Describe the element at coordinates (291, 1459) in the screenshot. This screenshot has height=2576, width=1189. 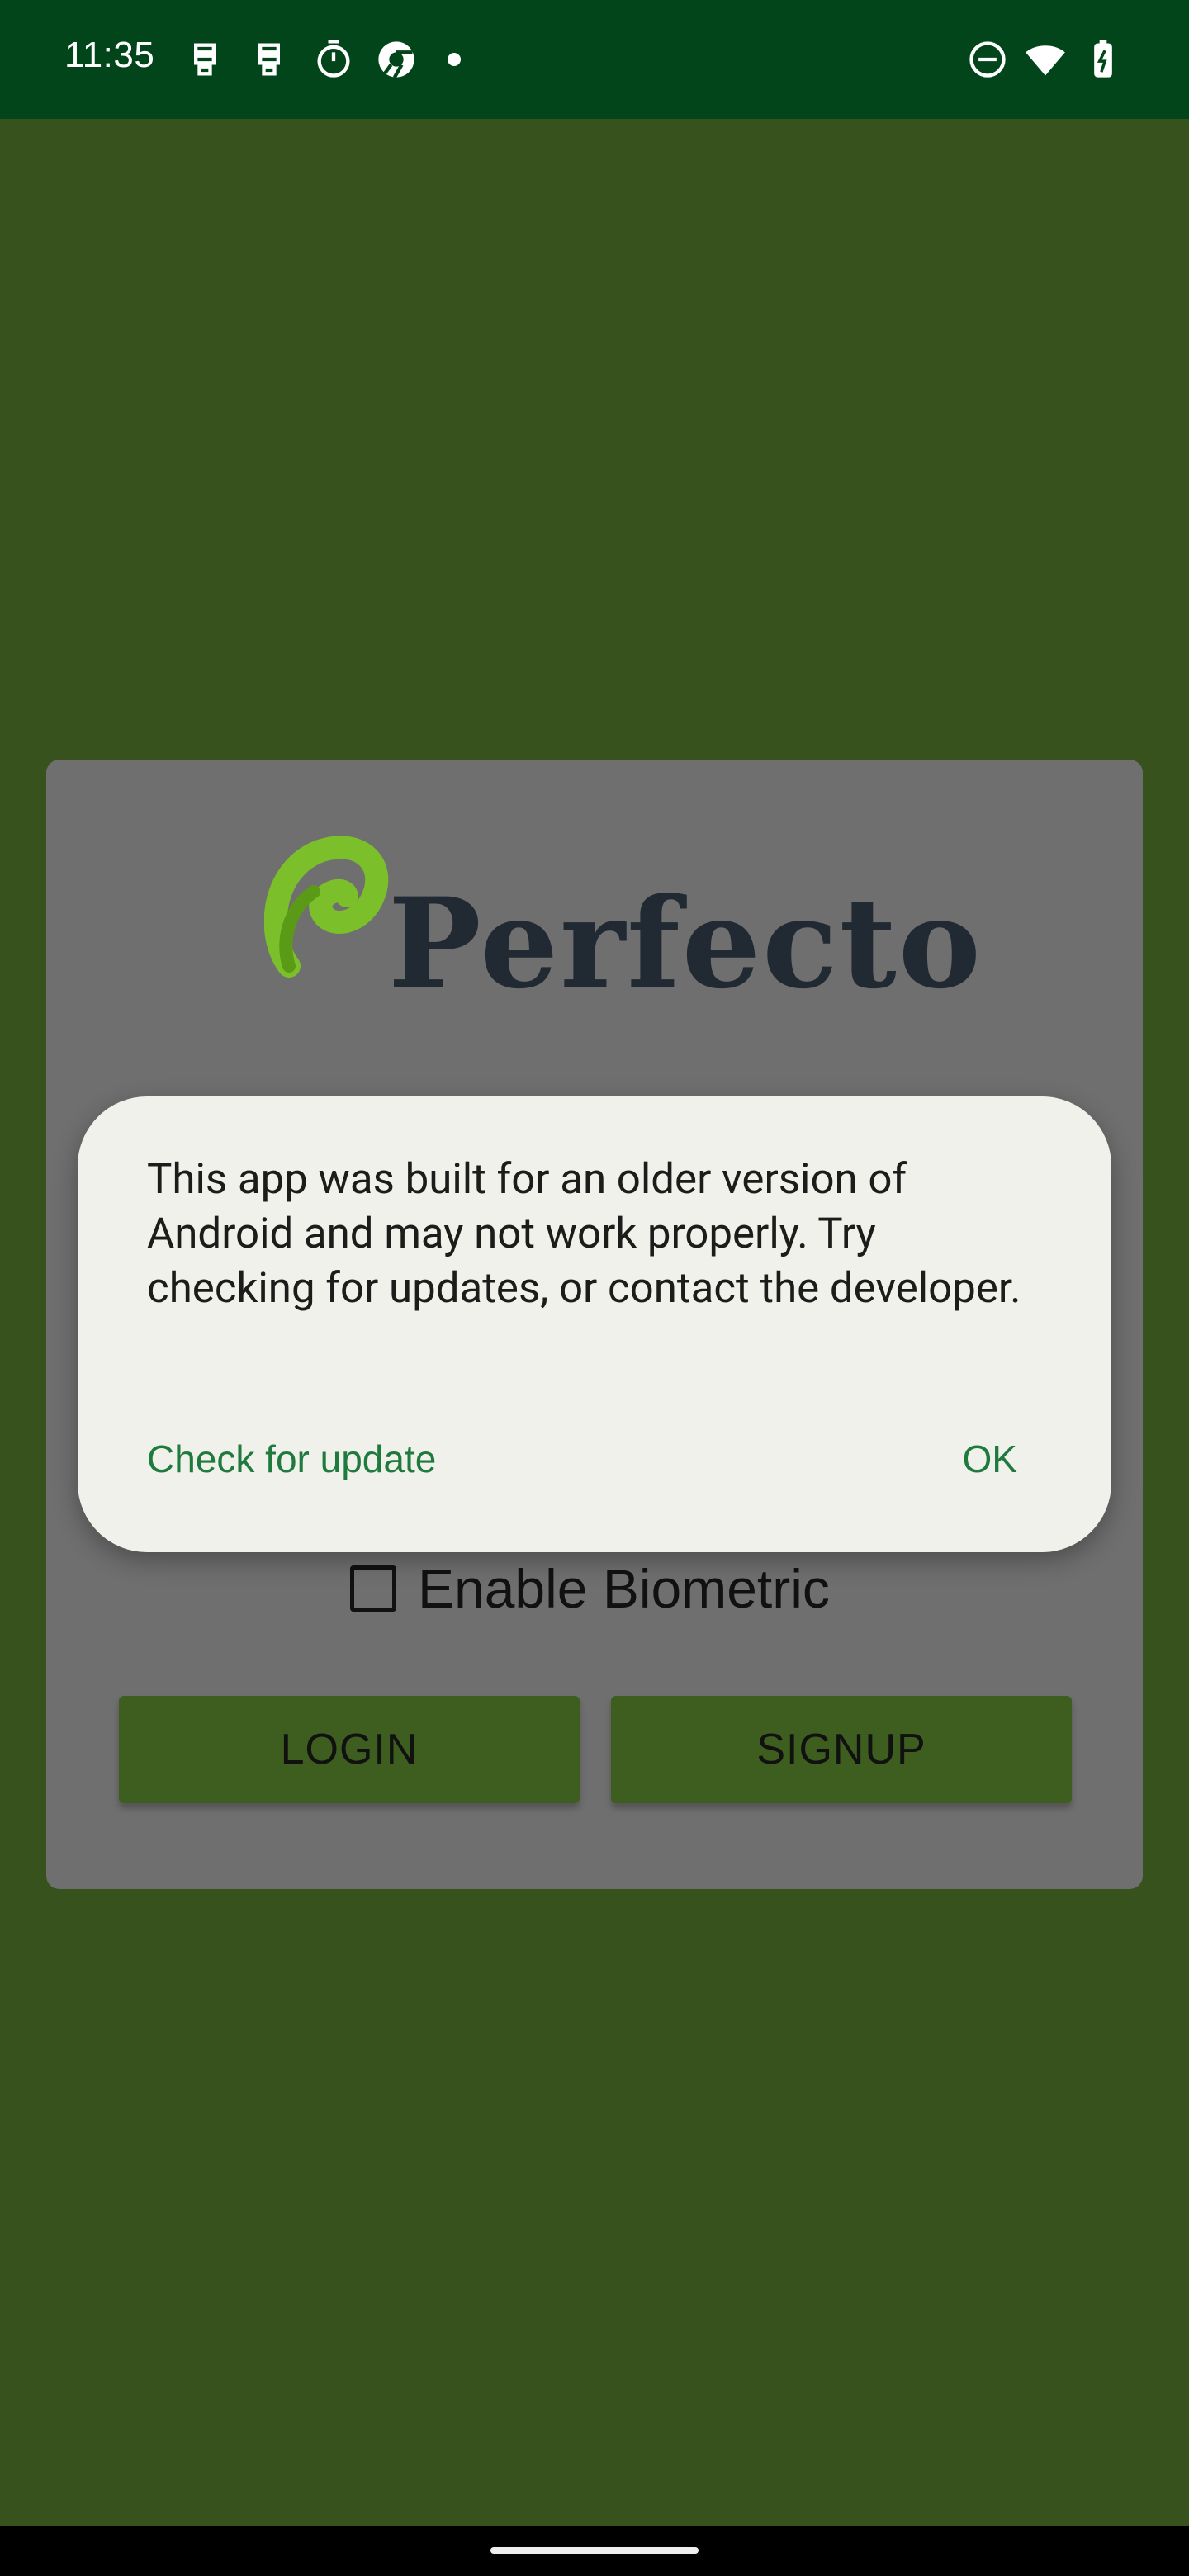
I see `check-for-update-button: Check for update` at that location.